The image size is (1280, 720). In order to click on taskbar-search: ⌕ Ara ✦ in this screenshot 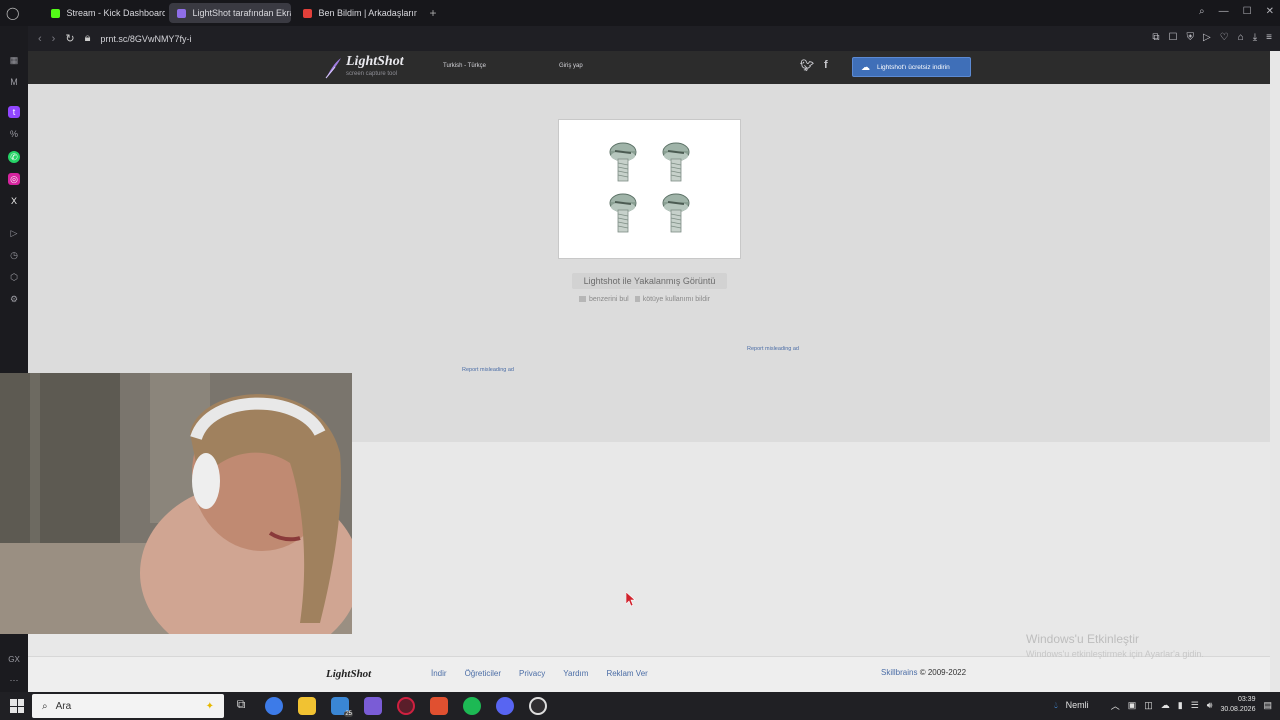, I will do `click(128, 706)`.